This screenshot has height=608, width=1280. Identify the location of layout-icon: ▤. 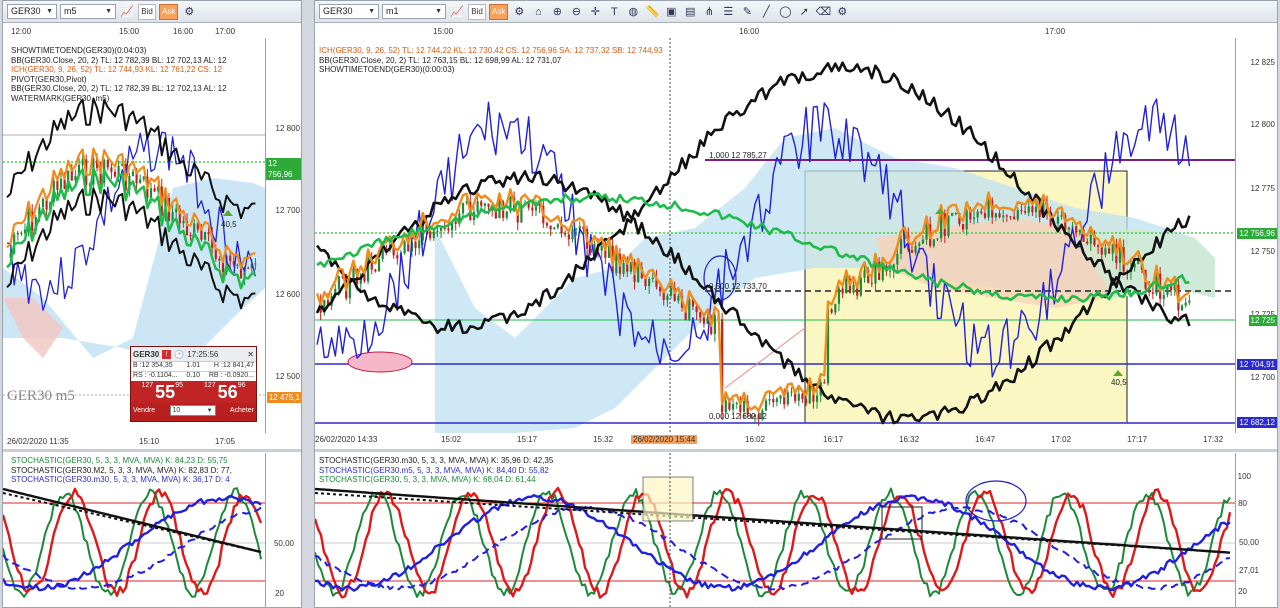
(690, 12).